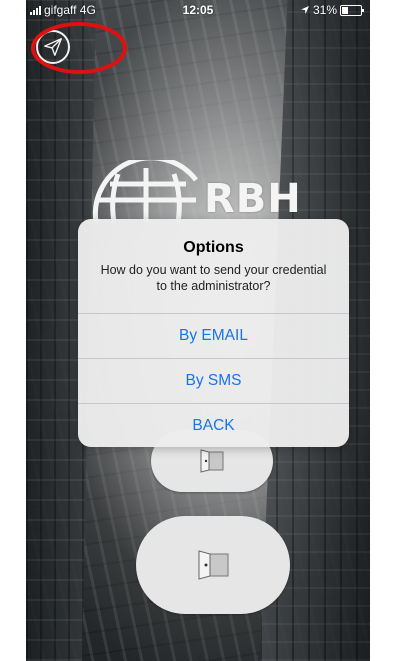 The height and width of the screenshot is (661, 396). Describe the element at coordinates (213, 335) in the screenshot. I see `by-email-button: By EMAIL` at that location.